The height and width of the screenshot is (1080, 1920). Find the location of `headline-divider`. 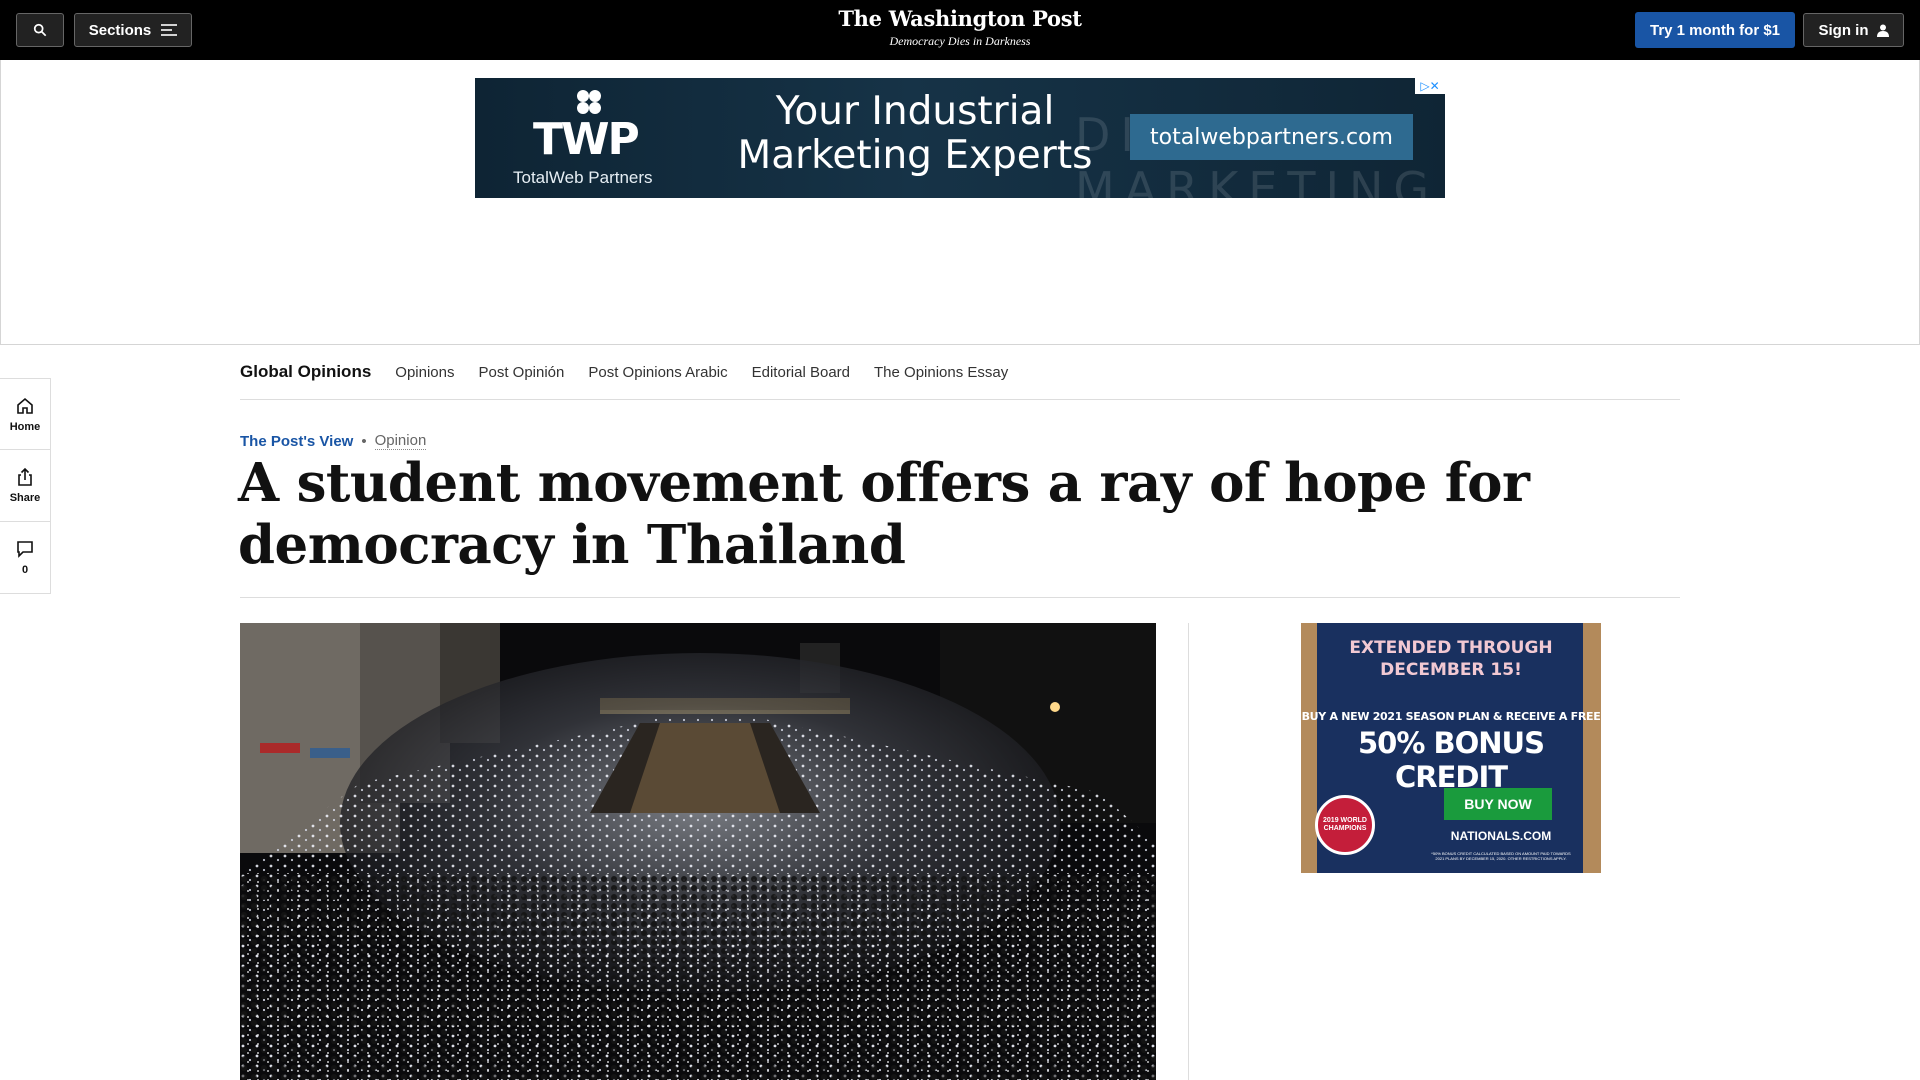

headline-divider is located at coordinates (960, 597).